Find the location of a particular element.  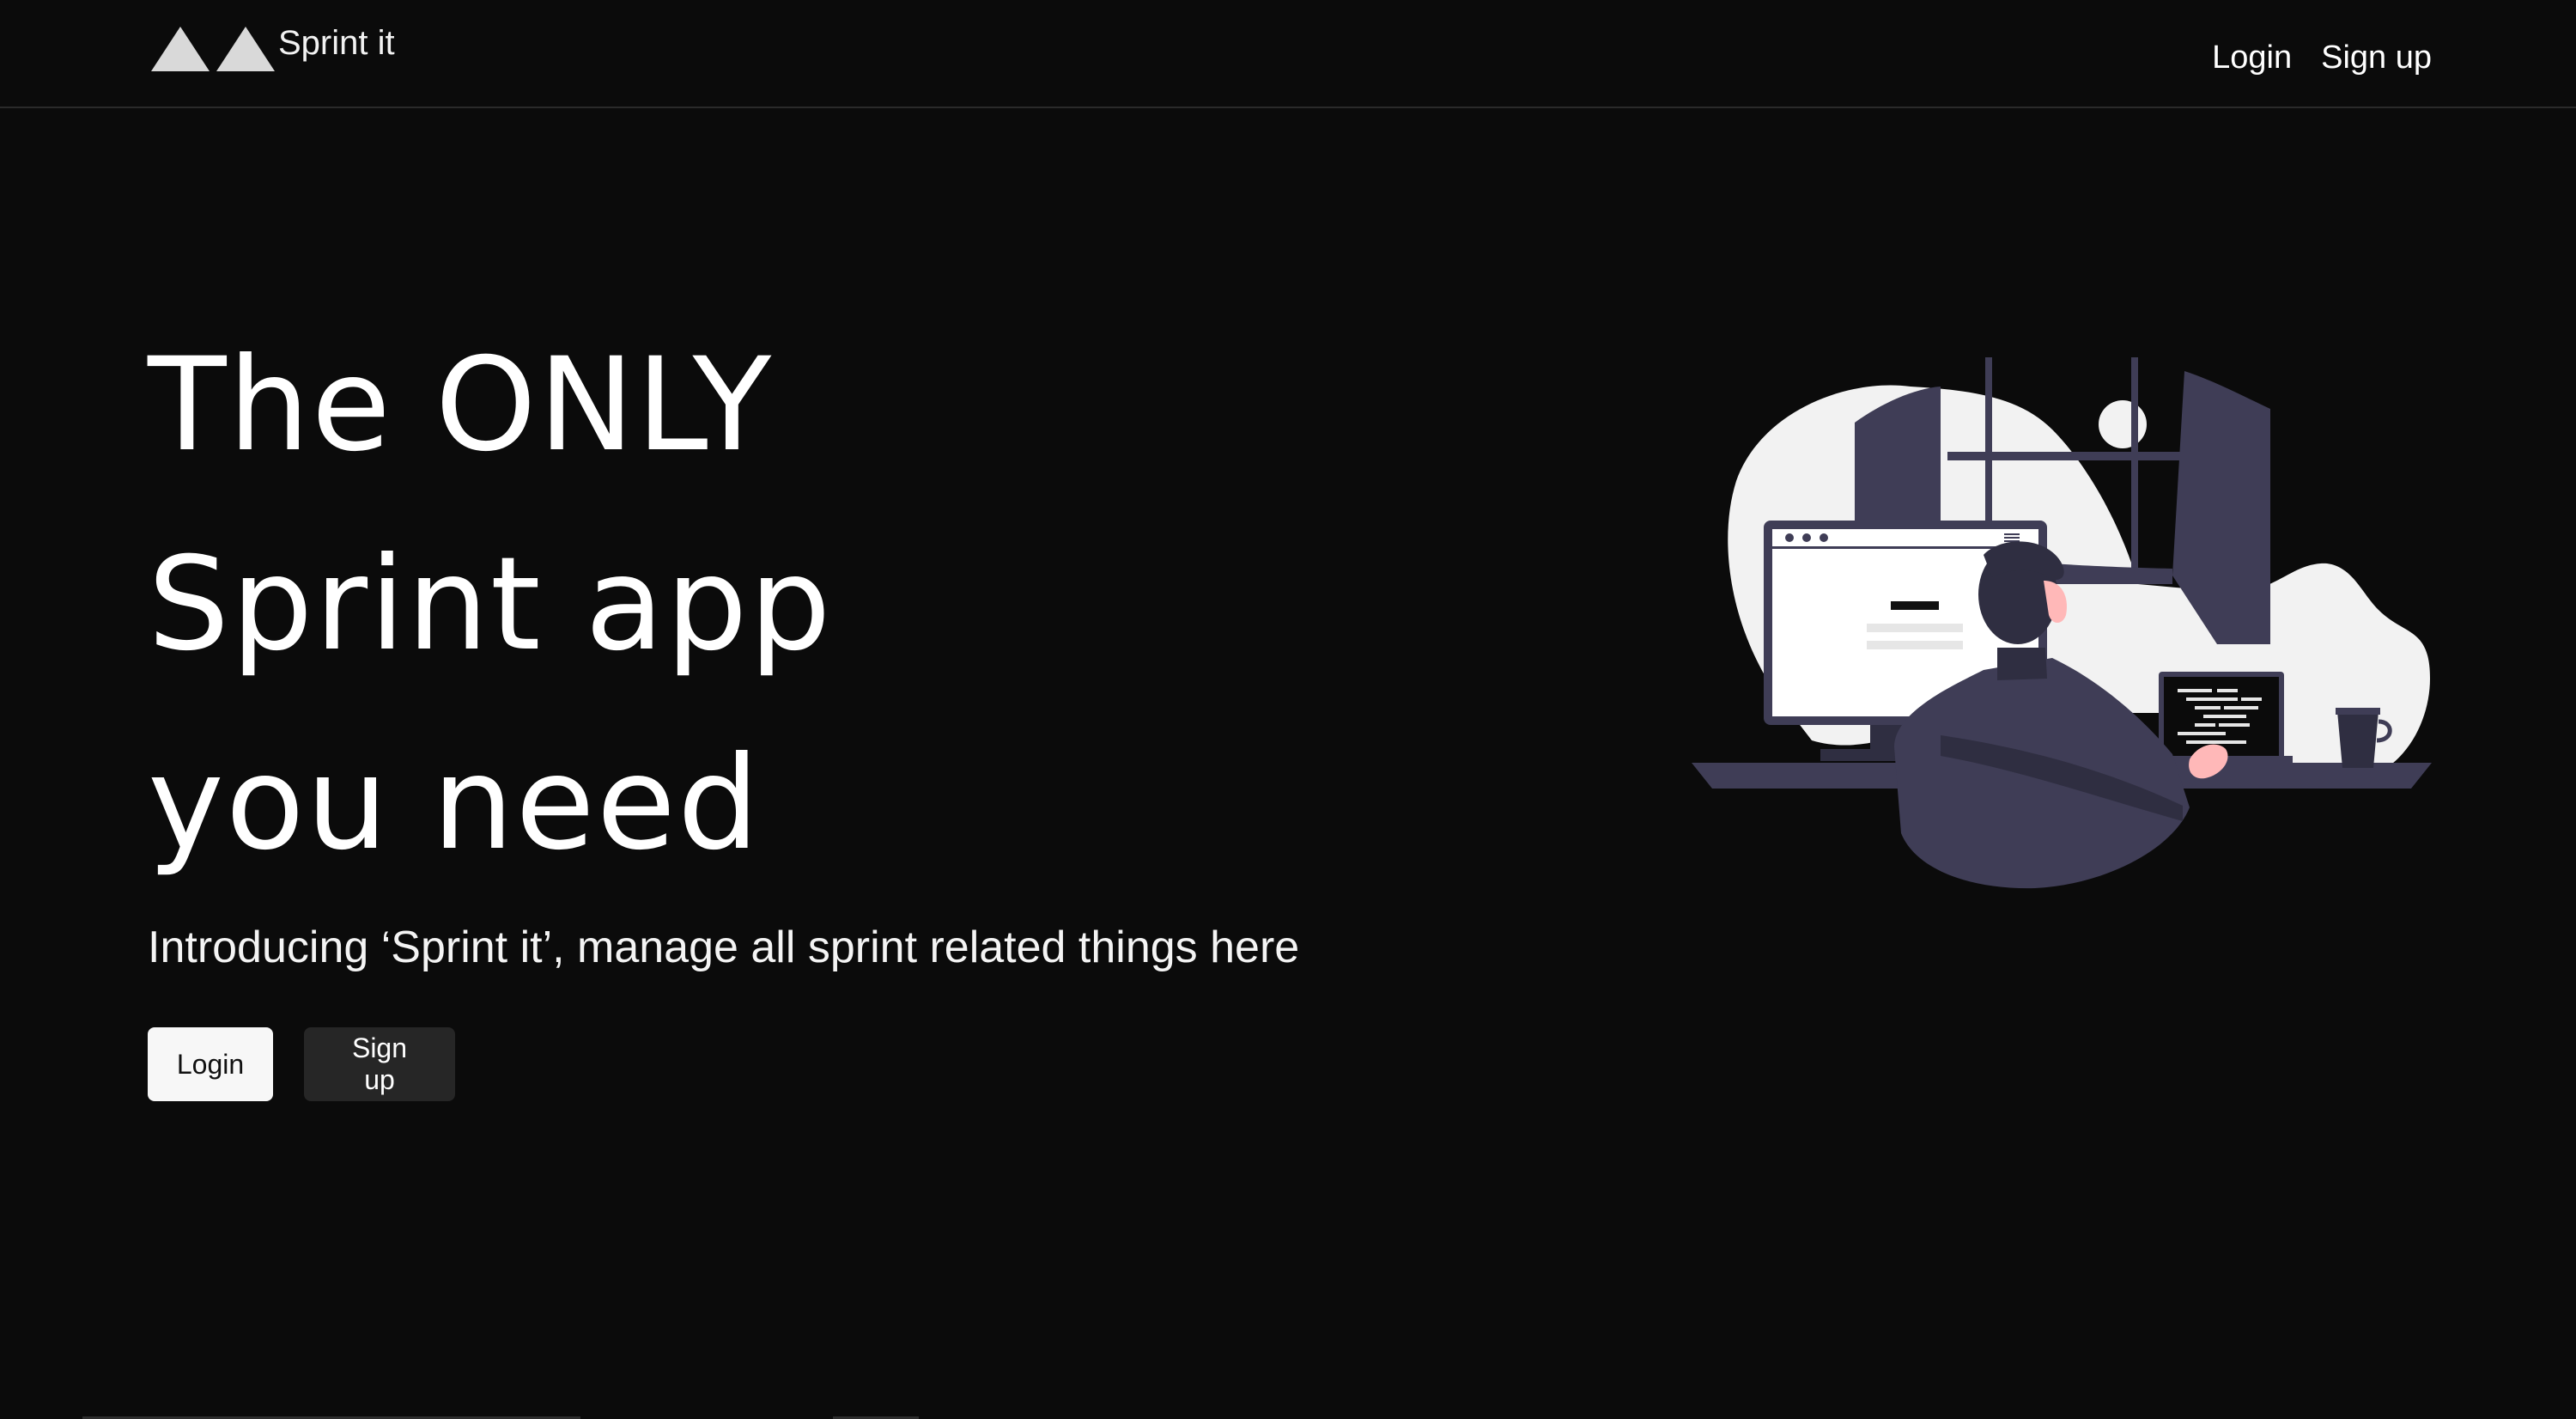

hero-title-line-1: The ONLY is located at coordinates (461, 405).